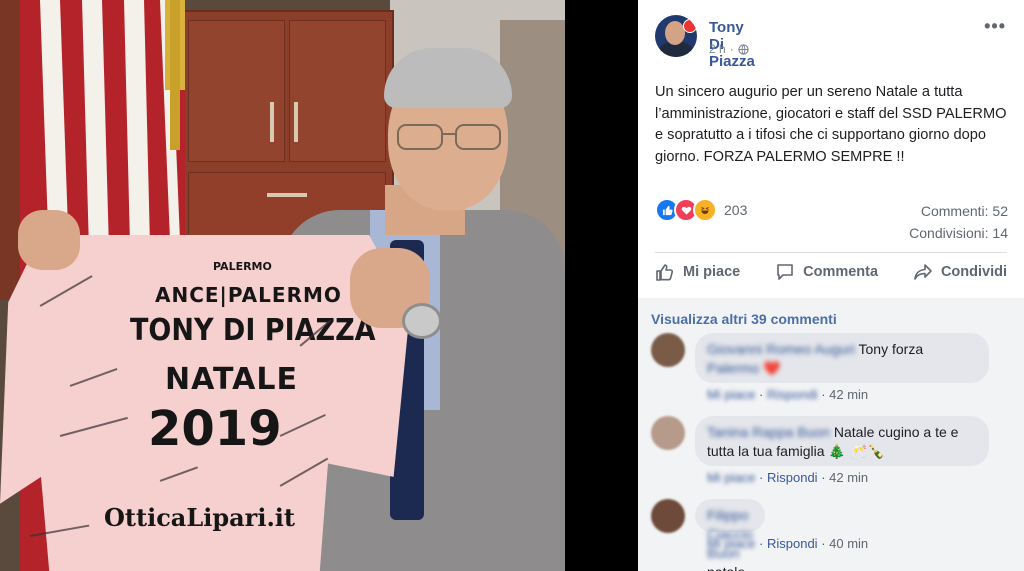  What do you see at coordinates (253, 330) in the screenshot?
I see `jersey-name: TONY DI PIAZZA` at bounding box center [253, 330].